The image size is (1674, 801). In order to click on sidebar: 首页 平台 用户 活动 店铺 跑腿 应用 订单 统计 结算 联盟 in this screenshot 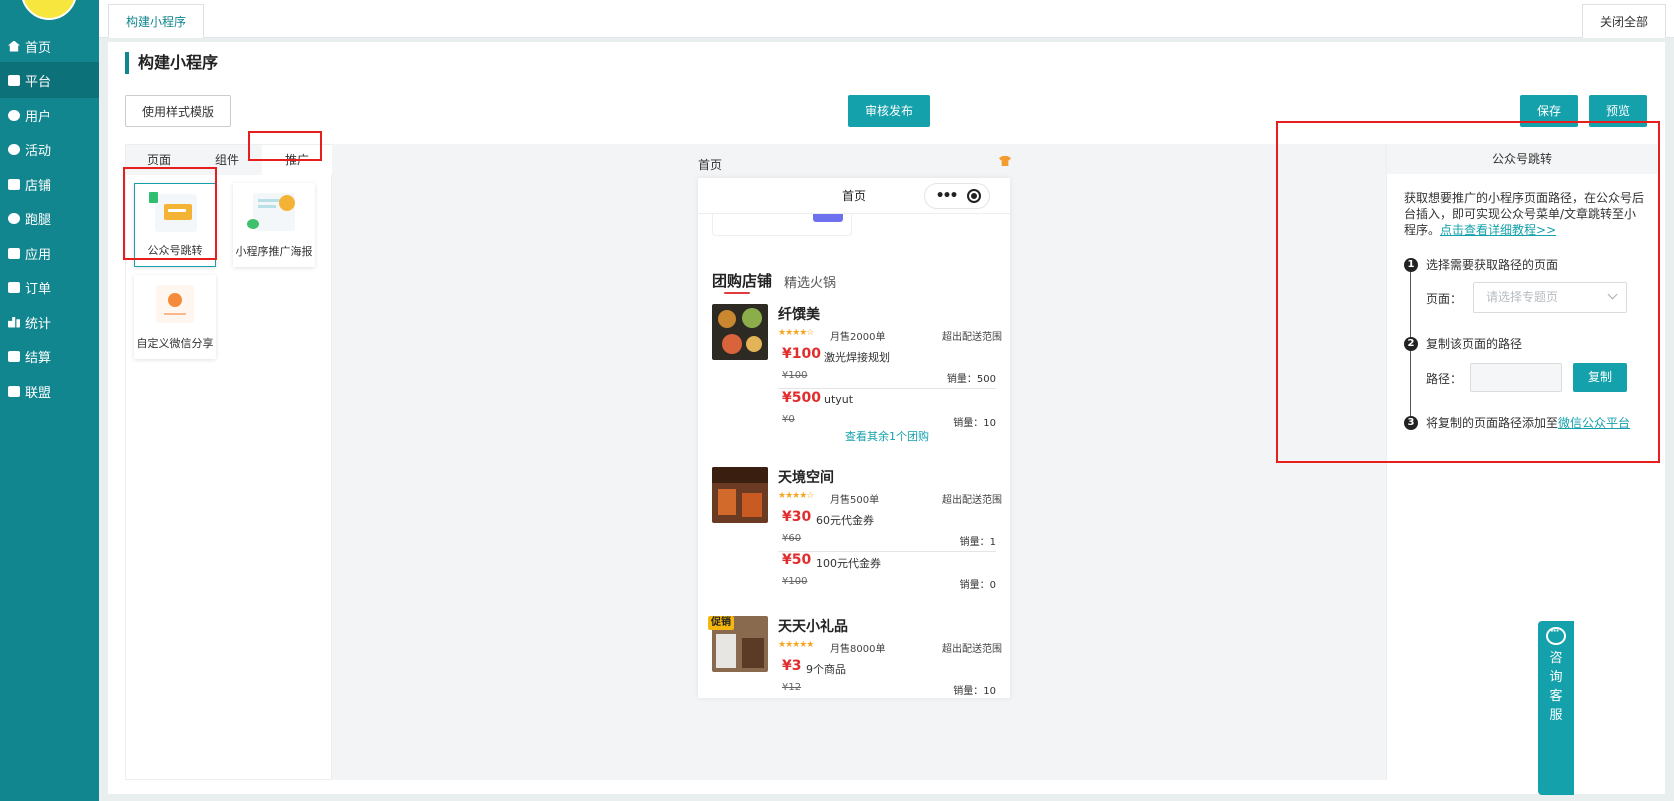, I will do `click(49, 400)`.